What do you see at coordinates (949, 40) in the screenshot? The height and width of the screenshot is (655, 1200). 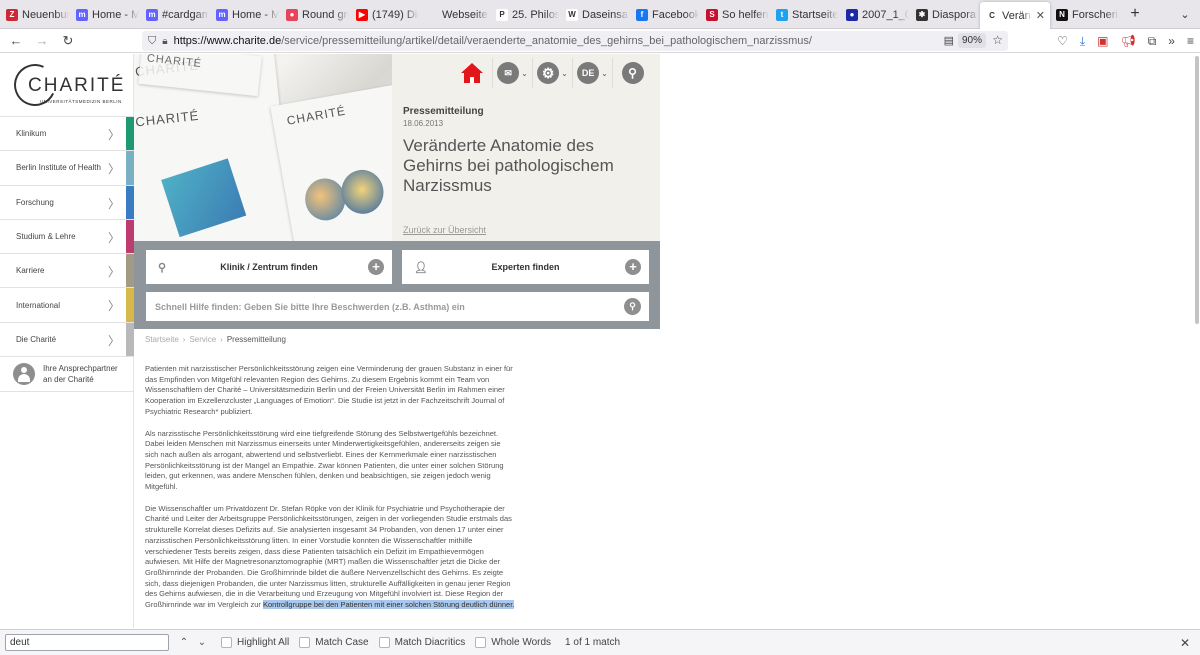 I see `reader-view-icon: ▤` at bounding box center [949, 40].